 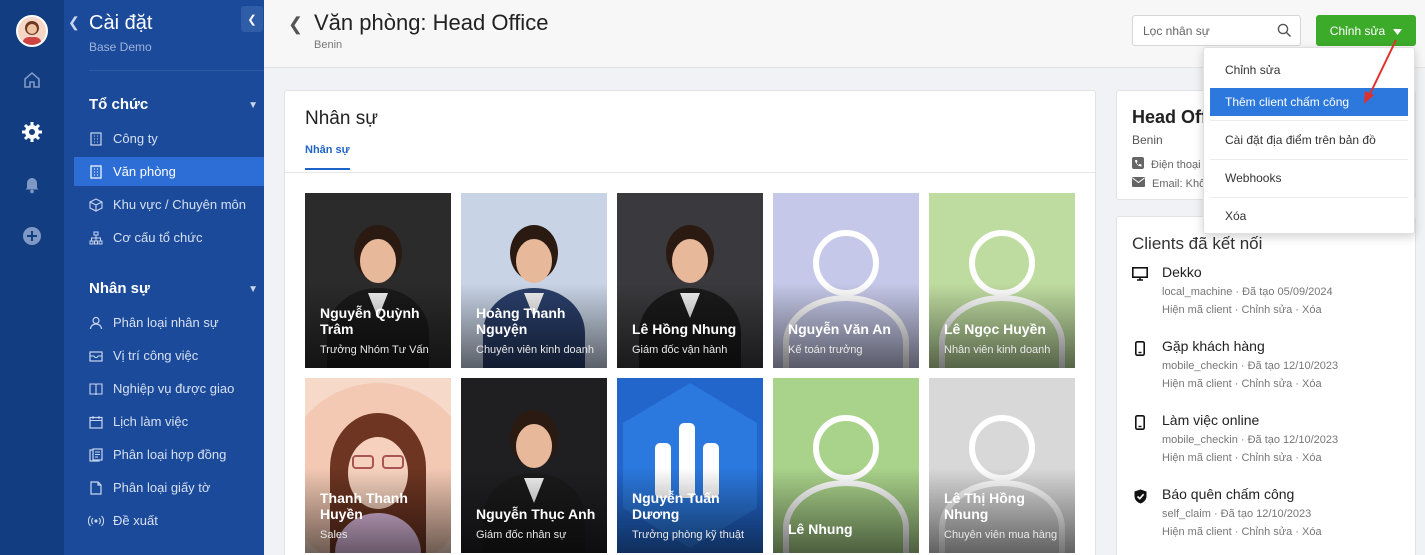 I want to click on sidebar-item-org-structure: Cơ cấu tổ chức, so click(x=169, y=237).